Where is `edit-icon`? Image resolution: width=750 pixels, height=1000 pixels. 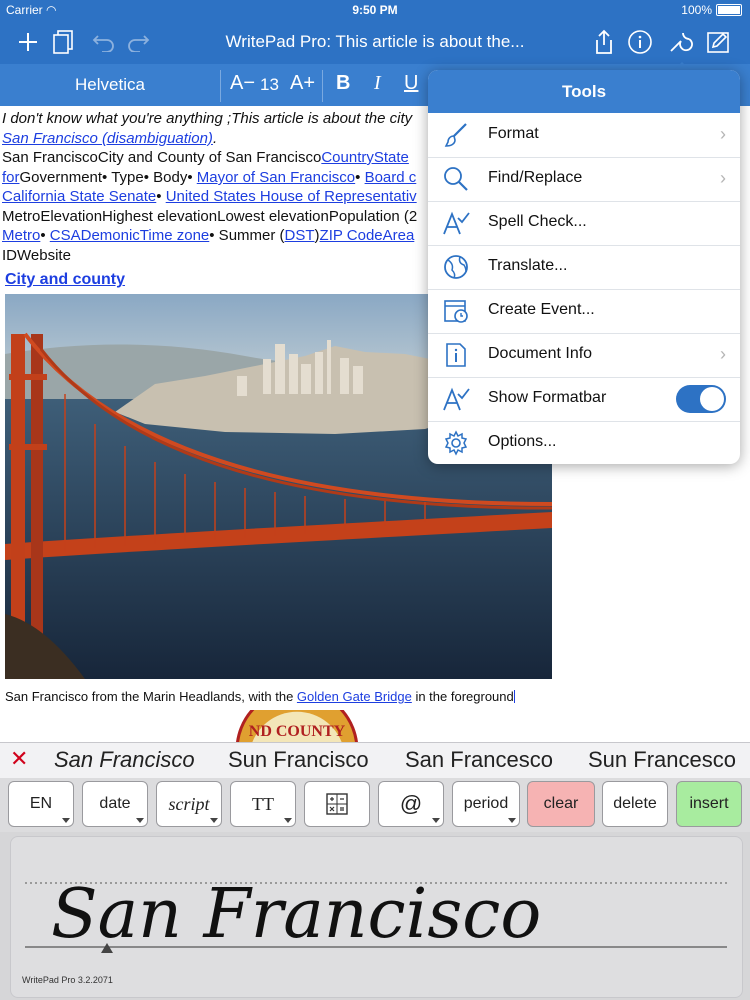 edit-icon is located at coordinates (718, 42).